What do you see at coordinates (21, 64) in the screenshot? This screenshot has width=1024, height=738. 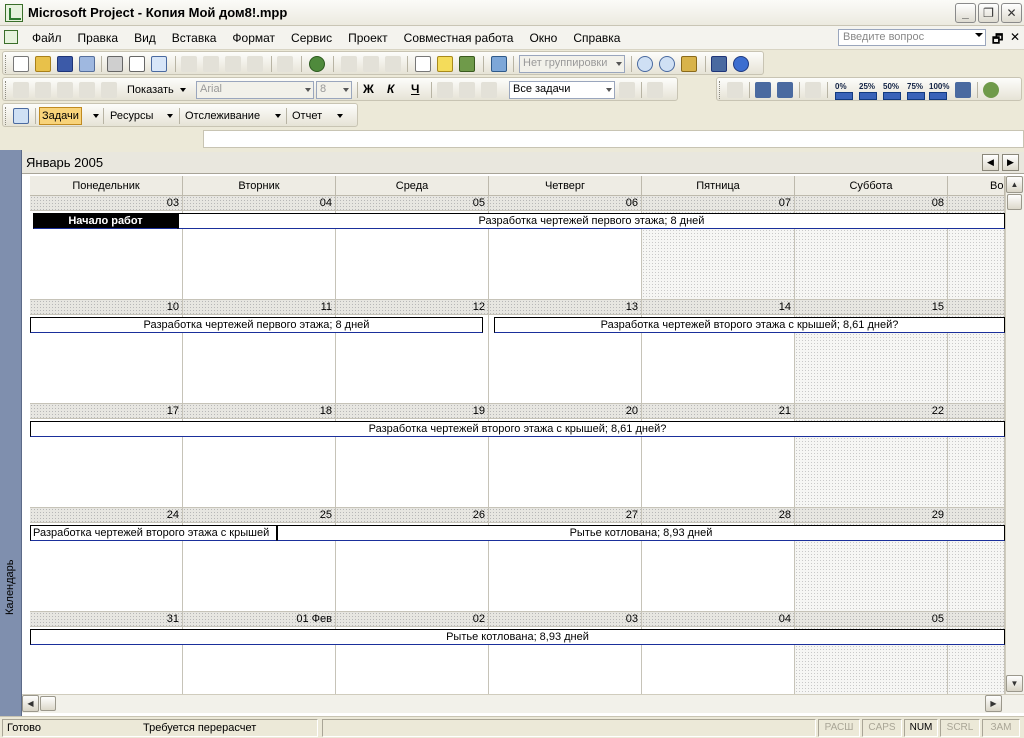 I see `new-file-icon` at bounding box center [21, 64].